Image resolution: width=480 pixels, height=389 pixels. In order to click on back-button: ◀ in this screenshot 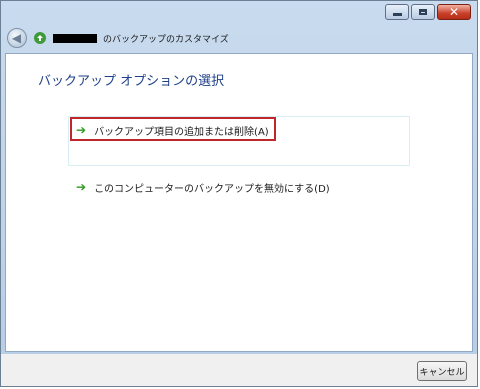, I will do `click(17, 38)`.